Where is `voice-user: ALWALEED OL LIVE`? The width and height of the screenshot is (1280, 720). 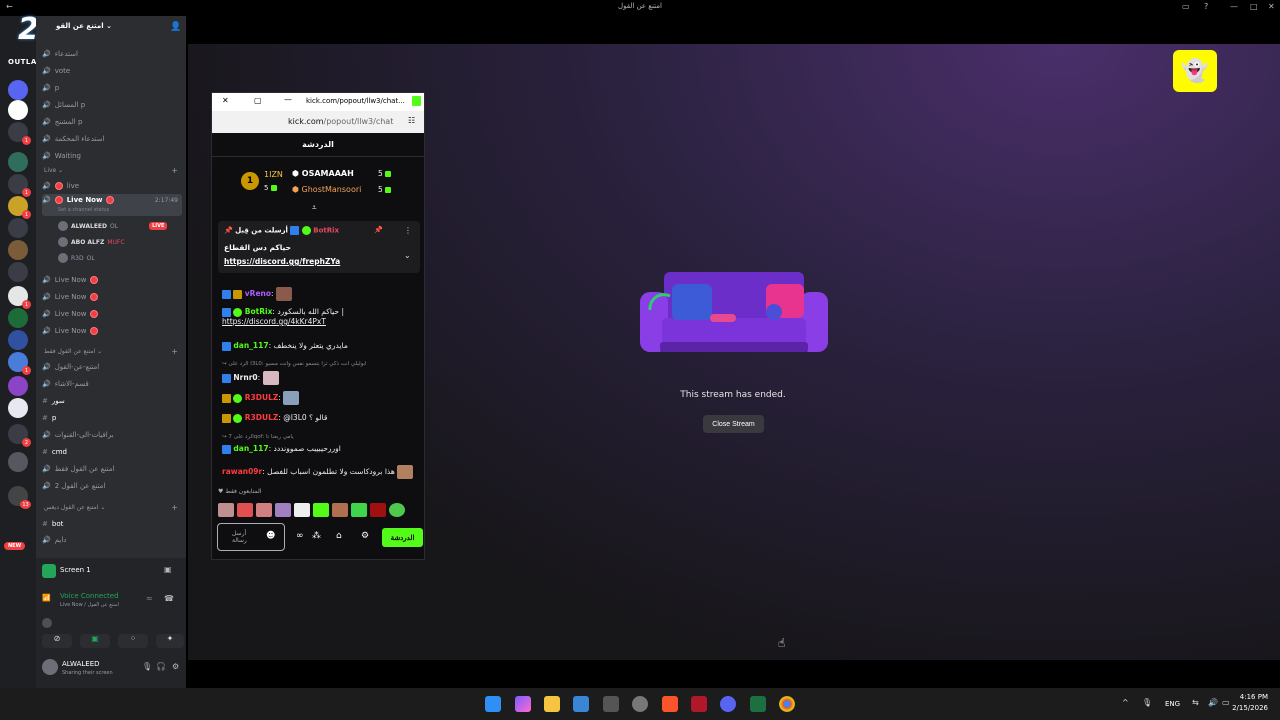
voice-user: ALWALEED OL LIVE is located at coordinates (113, 226).